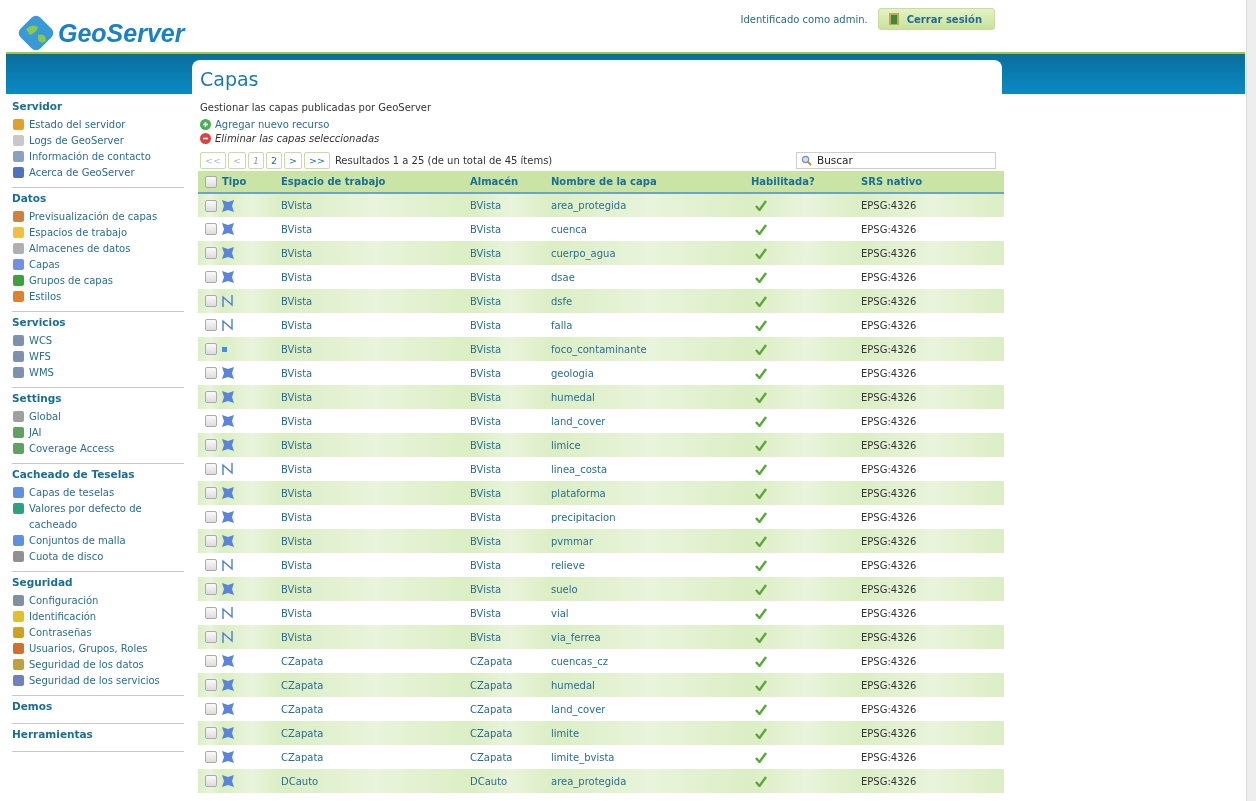 This screenshot has height=801, width=1256. Describe the element at coordinates (106, 517) in the screenshot. I see `sidebar-link: Valores por defecto de cacheado` at that location.